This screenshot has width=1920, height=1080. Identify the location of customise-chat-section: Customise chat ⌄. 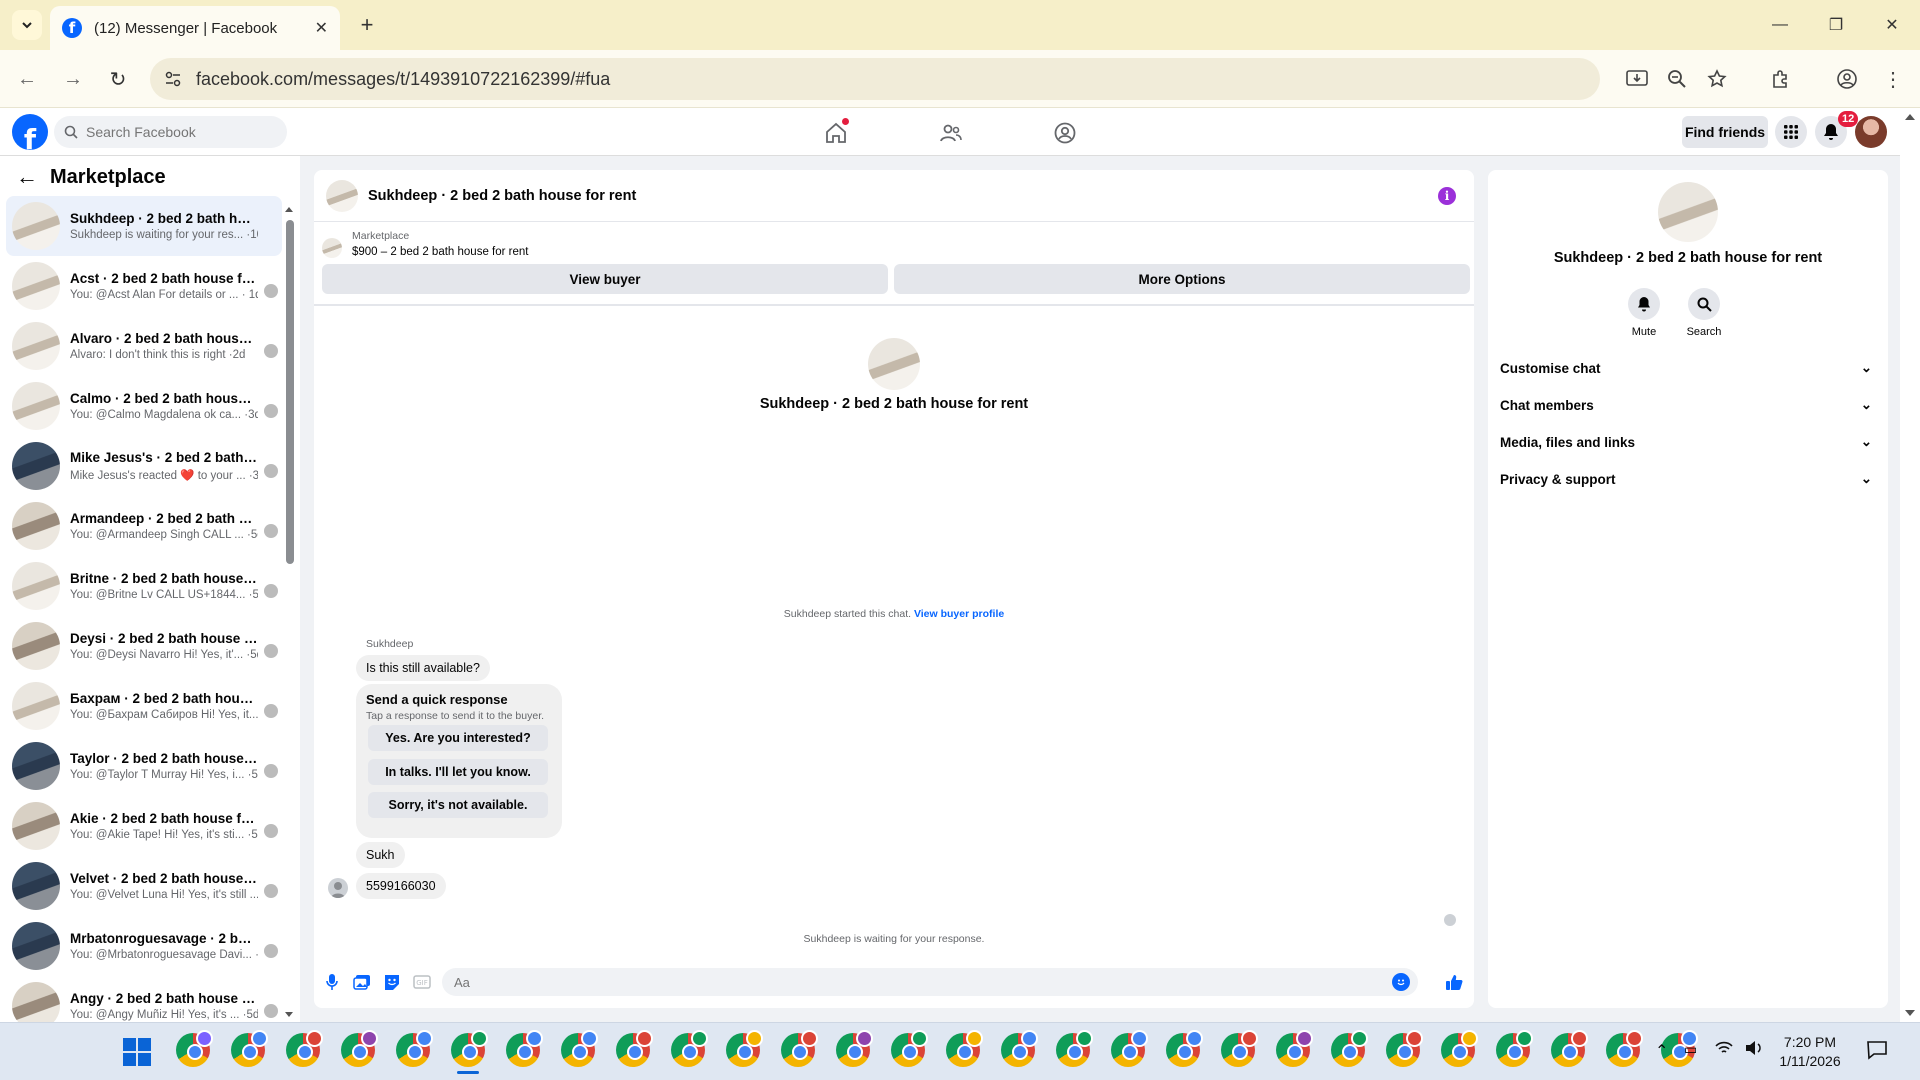
(1688, 368).